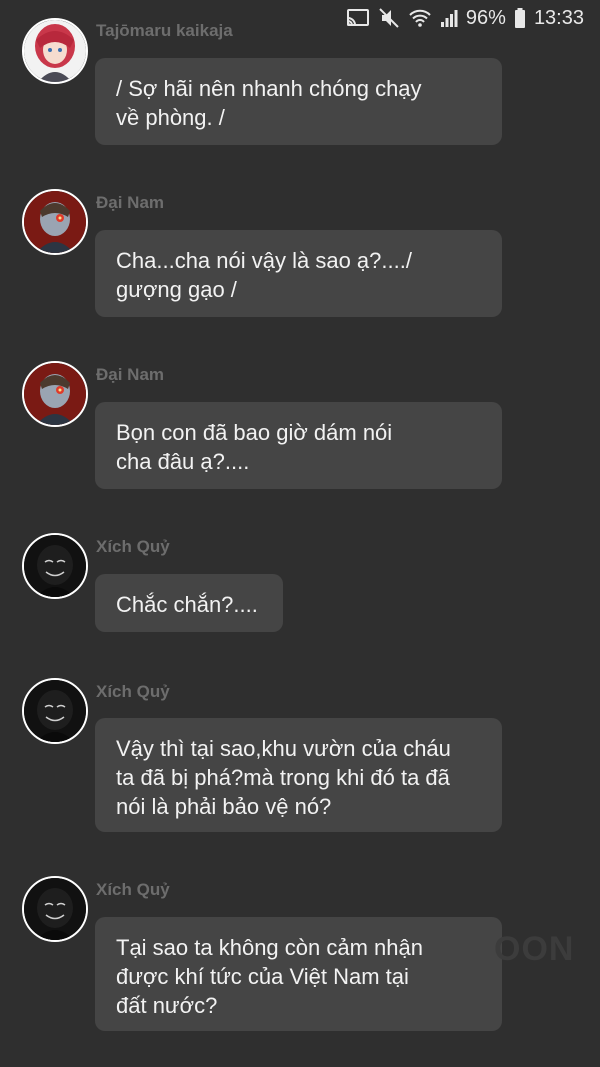  What do you see at coordinates (520, 18) in the screenshot?
I see `battery-icon` at bounding box center [520, 18].